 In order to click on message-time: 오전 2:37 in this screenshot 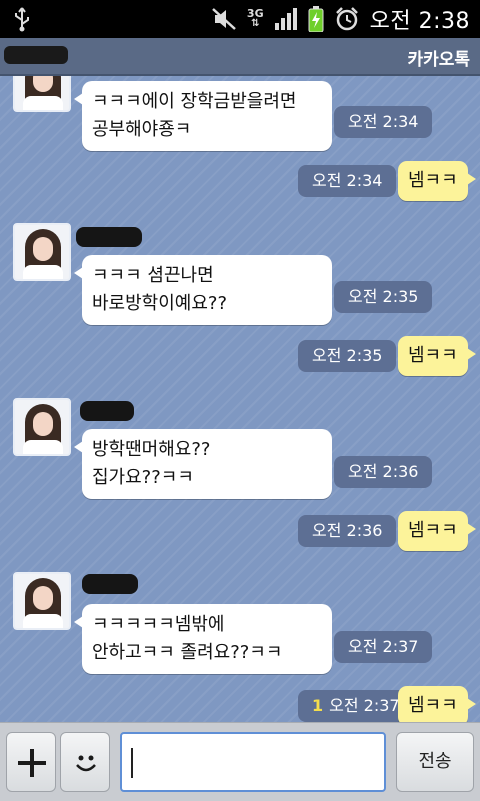, I will do `click(383, 647)`.